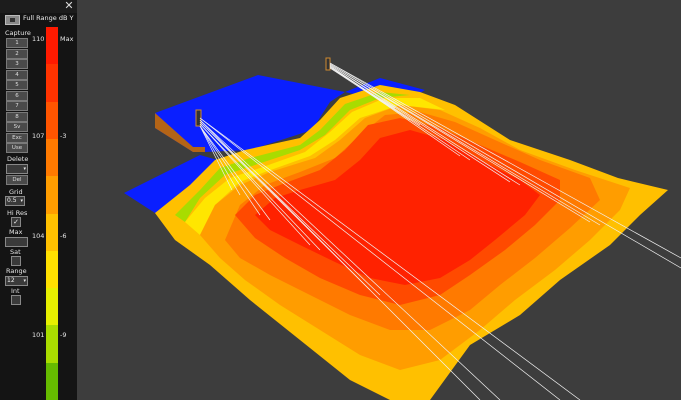 This screenshot has width=681, height=400. Describe the element at coordinates (17, 137) in the screenshot. I see `capture-button-exc: Exc` at that location.